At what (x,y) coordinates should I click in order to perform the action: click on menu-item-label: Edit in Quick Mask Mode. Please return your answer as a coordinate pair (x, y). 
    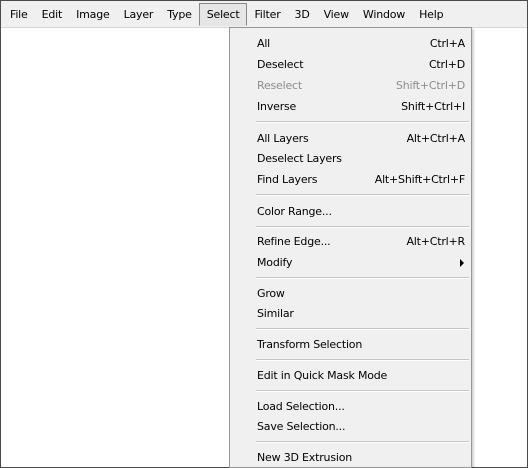
    Looking at the image, I should click on (322, 375).